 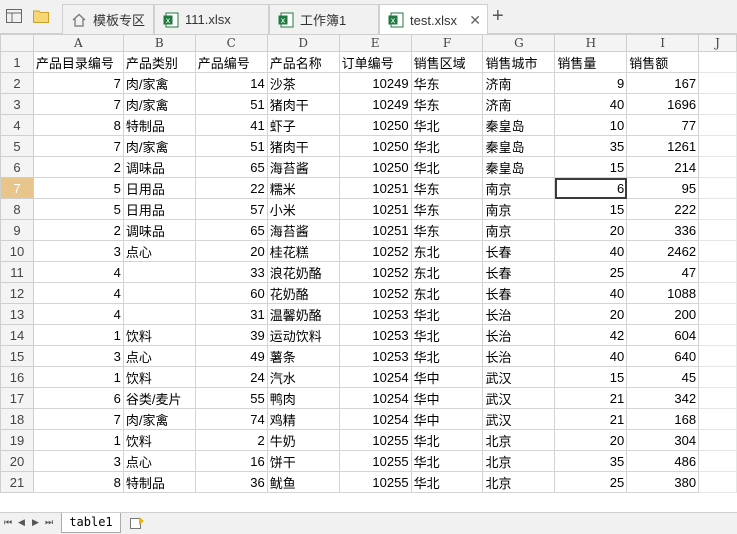 I want to click on column-header-c: C, so click(x=231, y=43).